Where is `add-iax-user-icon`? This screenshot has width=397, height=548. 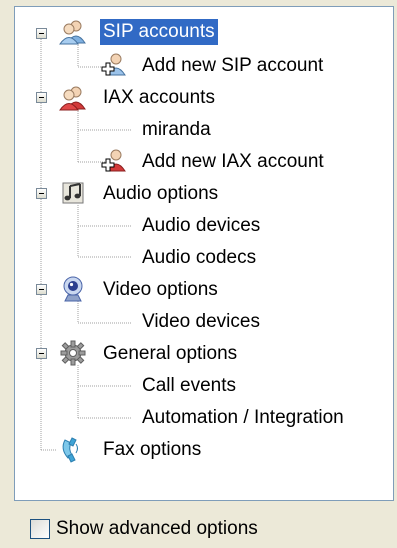 add-iax-user-icon is located at coordinates (113, 160).